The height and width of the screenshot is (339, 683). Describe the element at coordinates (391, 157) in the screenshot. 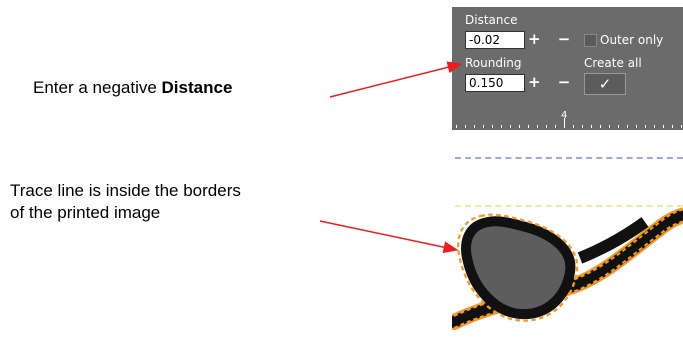

I see `callout-arrows` at that location.